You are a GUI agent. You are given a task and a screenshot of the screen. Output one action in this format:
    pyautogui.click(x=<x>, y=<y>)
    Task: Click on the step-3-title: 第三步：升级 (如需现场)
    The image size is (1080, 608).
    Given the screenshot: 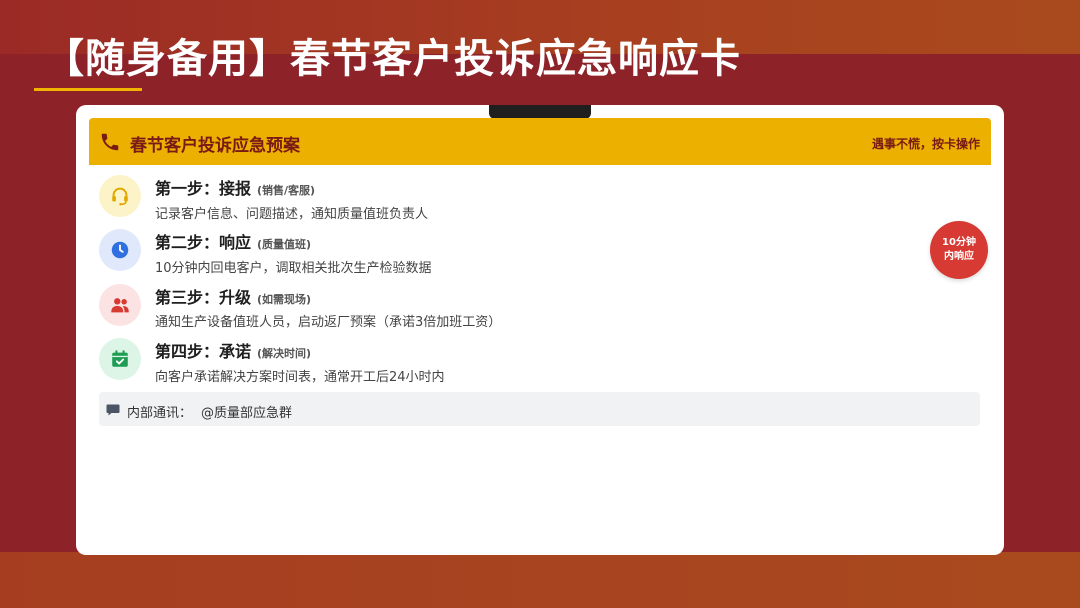 What is the action you would take?
    pyautogui.click(x=233, y=296)
    